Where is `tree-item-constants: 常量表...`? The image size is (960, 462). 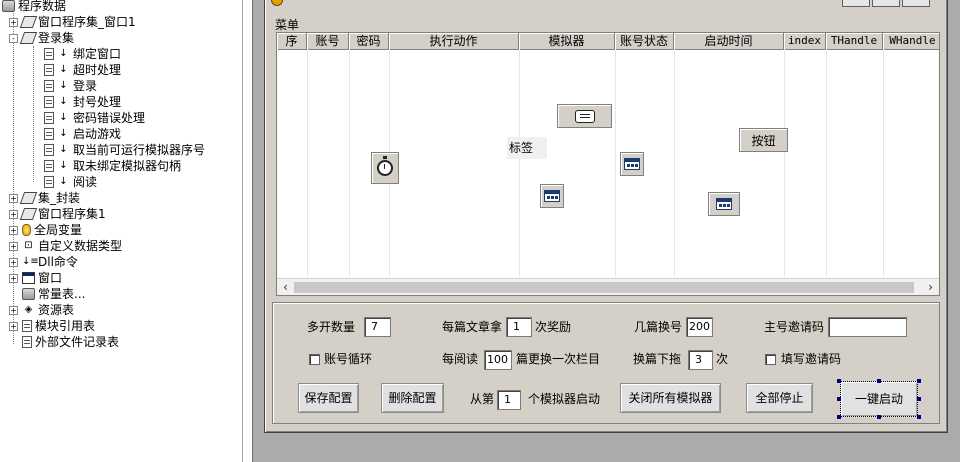 tree-item-constants: 常量表... is located at coordinates (53, 294).